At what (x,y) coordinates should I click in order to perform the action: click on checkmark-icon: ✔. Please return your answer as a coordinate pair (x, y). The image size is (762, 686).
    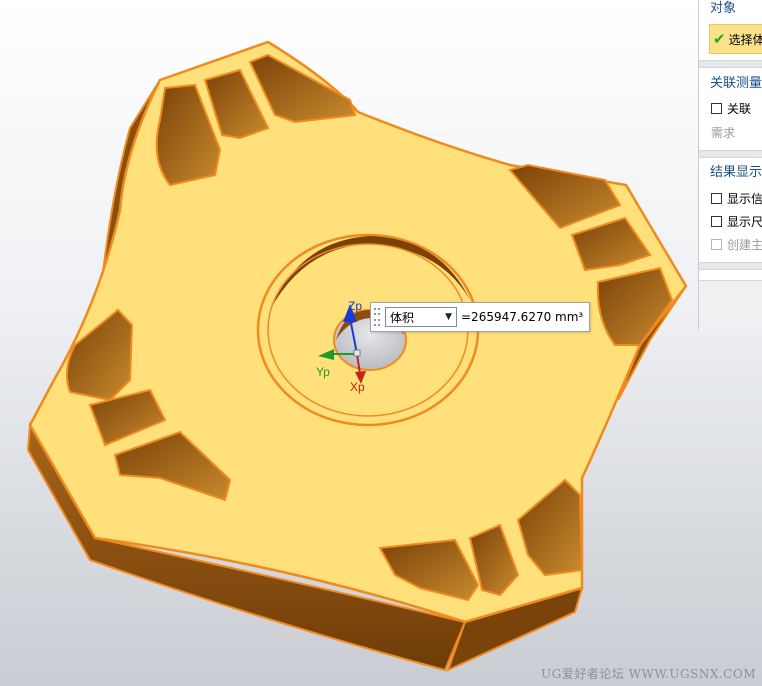
    Looking at the image, I should click on (719, 39).